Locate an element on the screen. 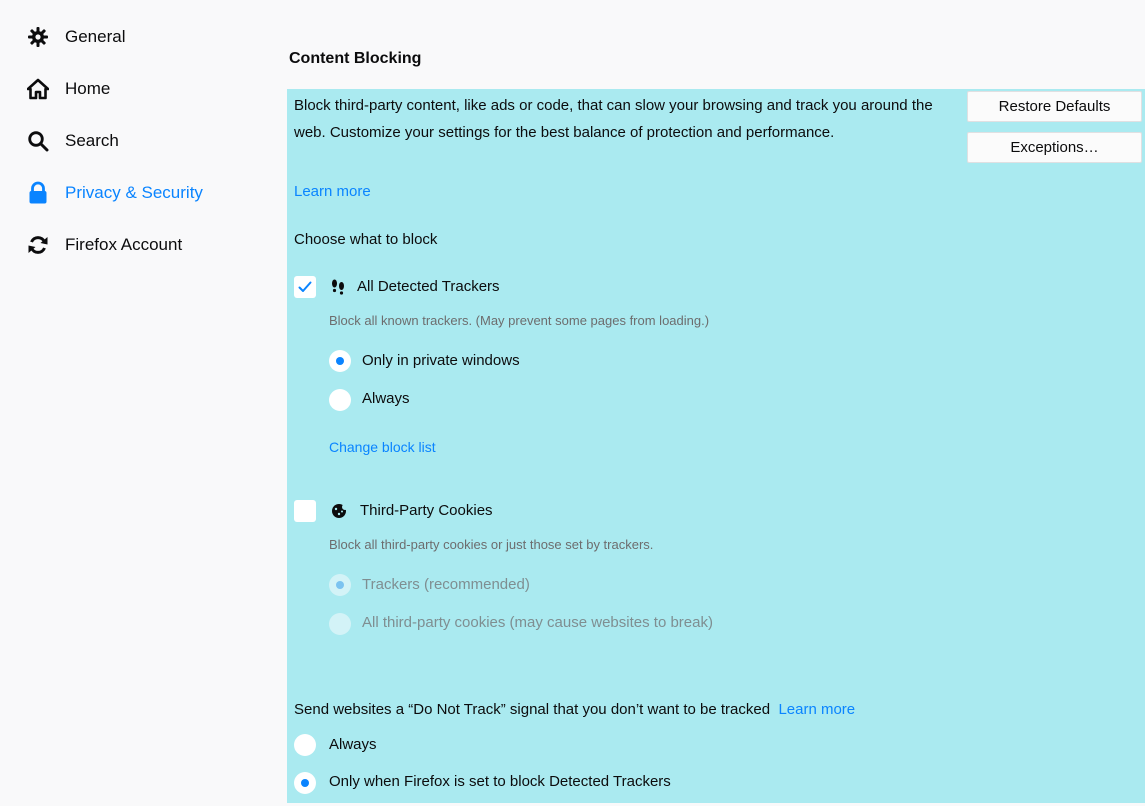 The image size is (1145, 806). sidebar-item-search: Search is located at coordinates (72, 141).